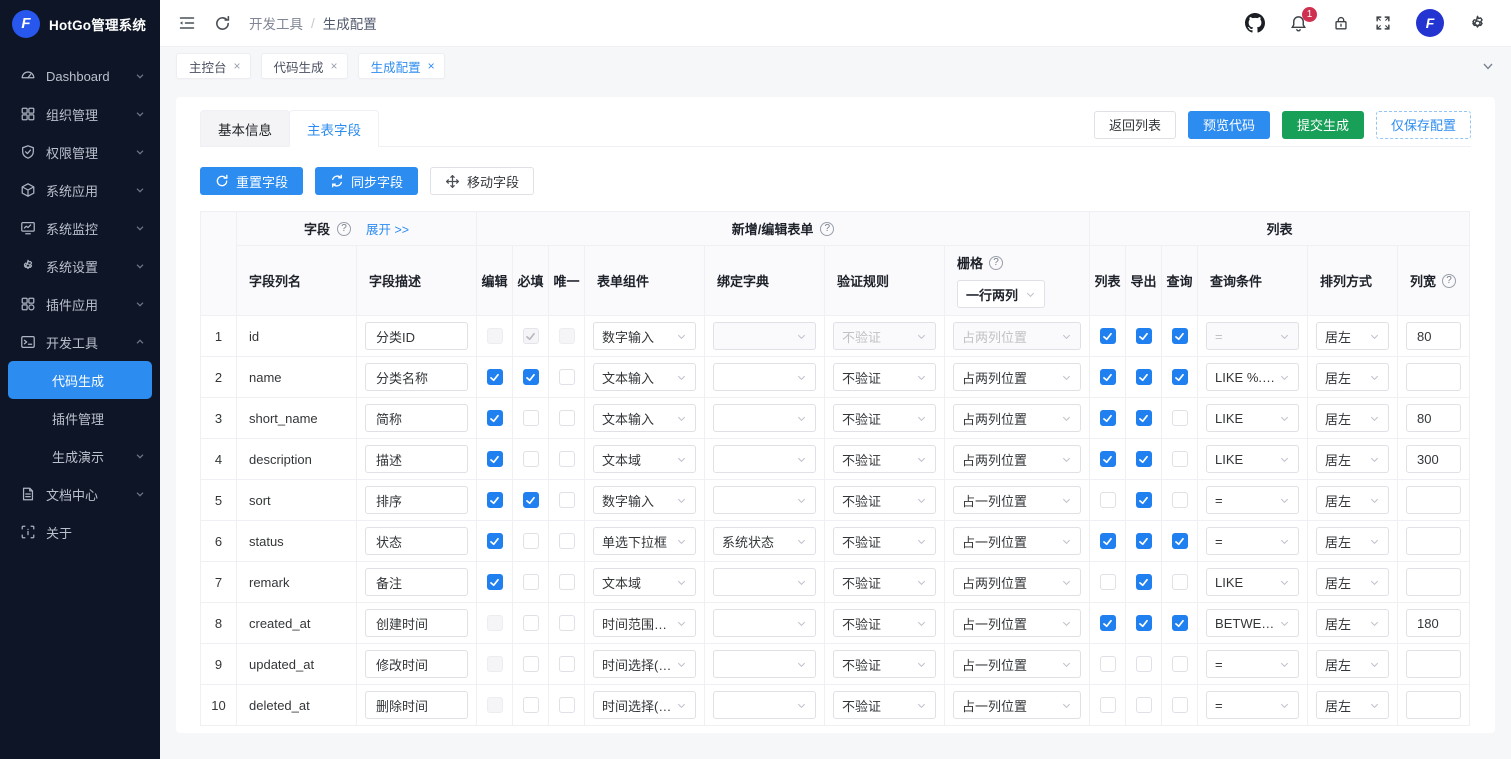  What do you see at coordinates (1001, 294) in the screenshot?
I see `grid-layout-select: 一行两列` at bounding box center [1001, 294].